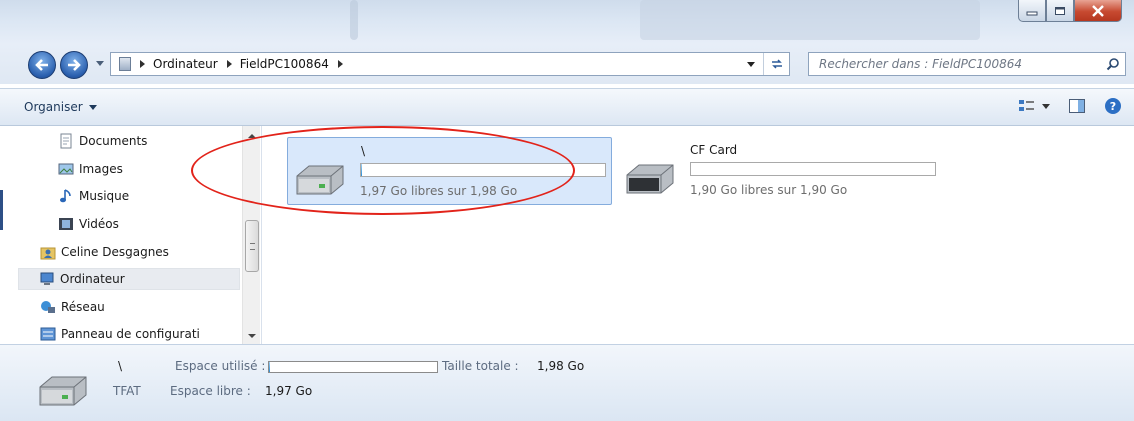 The image size is (1134, 421). I want to click on sidebar-item-label: Musique, so click(104, 196).